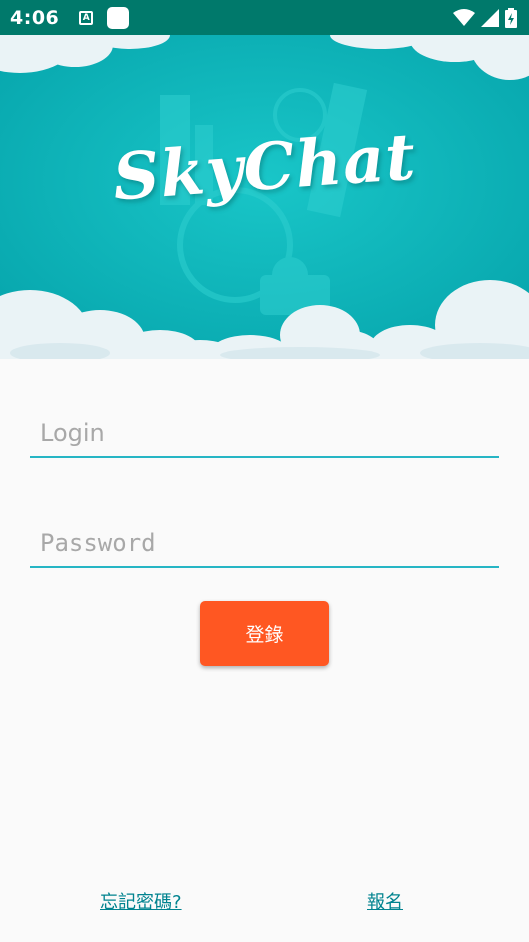  I want to click on wifi-icon, so click(464, 17).